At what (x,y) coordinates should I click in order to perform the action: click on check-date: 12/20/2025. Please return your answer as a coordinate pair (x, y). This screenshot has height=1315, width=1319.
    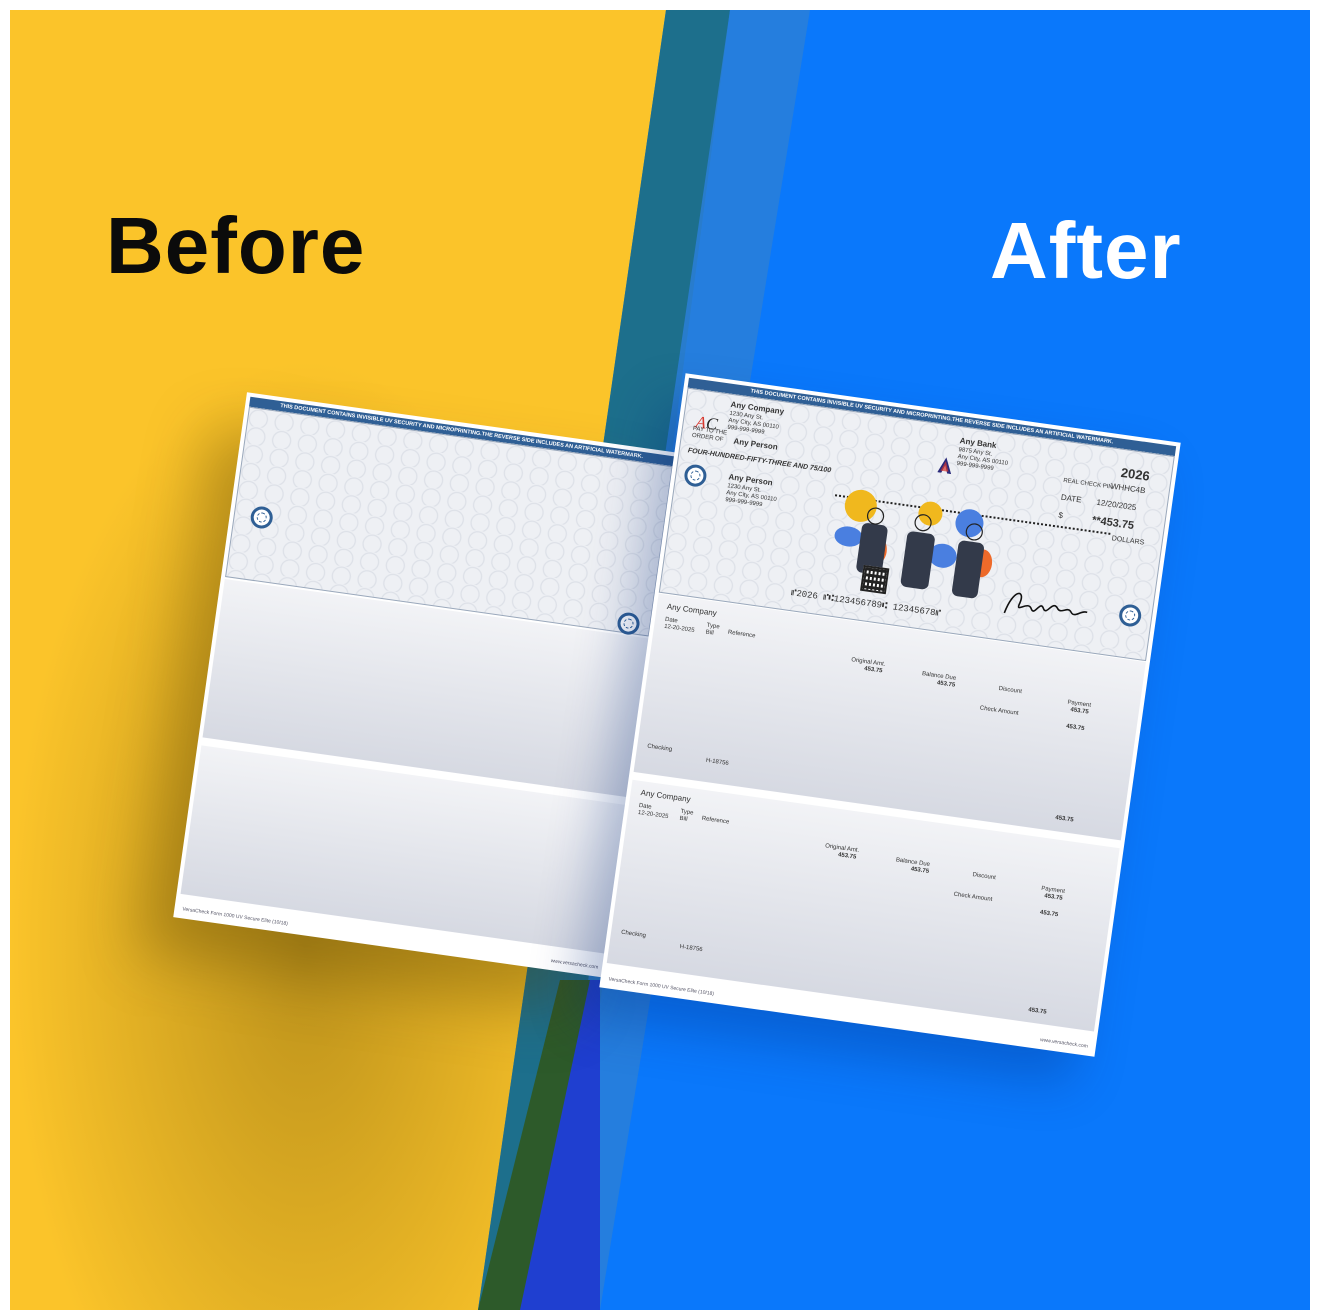
    Looking at the image, I should click on (1116, 505).